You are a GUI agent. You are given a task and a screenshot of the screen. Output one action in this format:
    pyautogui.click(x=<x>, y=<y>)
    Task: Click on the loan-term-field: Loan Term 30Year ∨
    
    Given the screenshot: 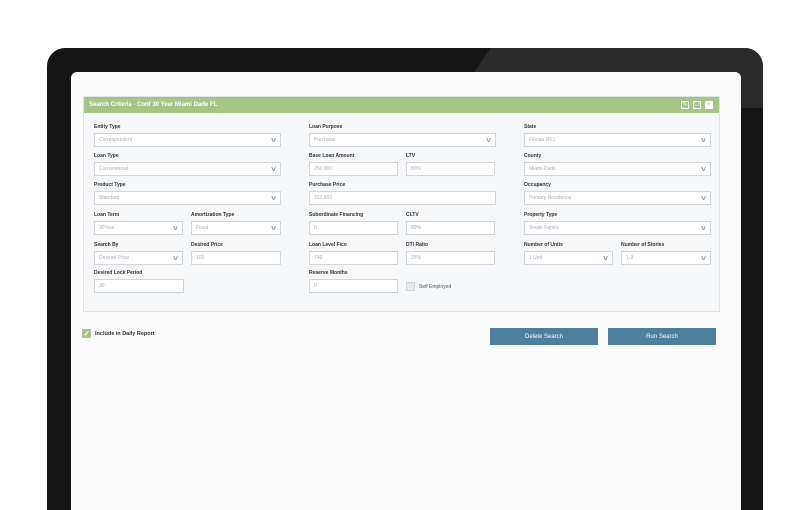 What is the action you would take?
    pyautogui.click(x=138, y=223)
    